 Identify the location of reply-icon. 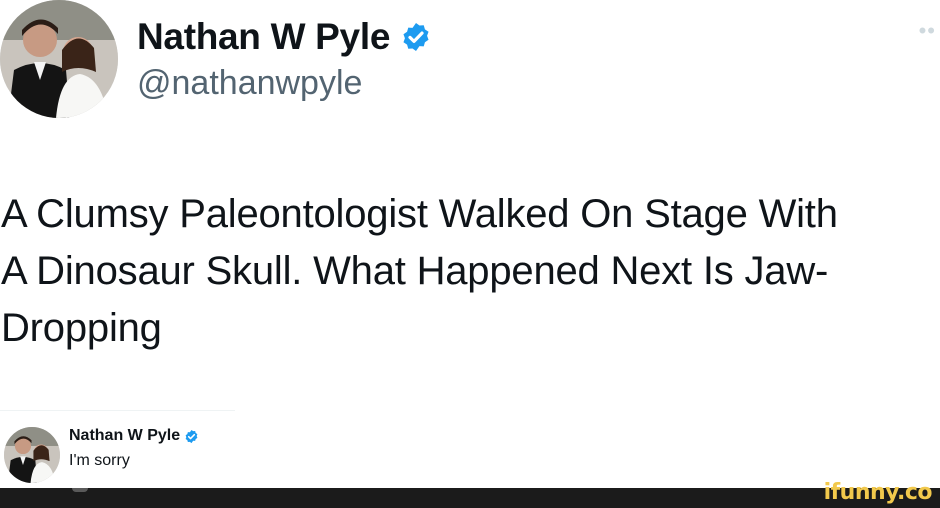
(80, 490).